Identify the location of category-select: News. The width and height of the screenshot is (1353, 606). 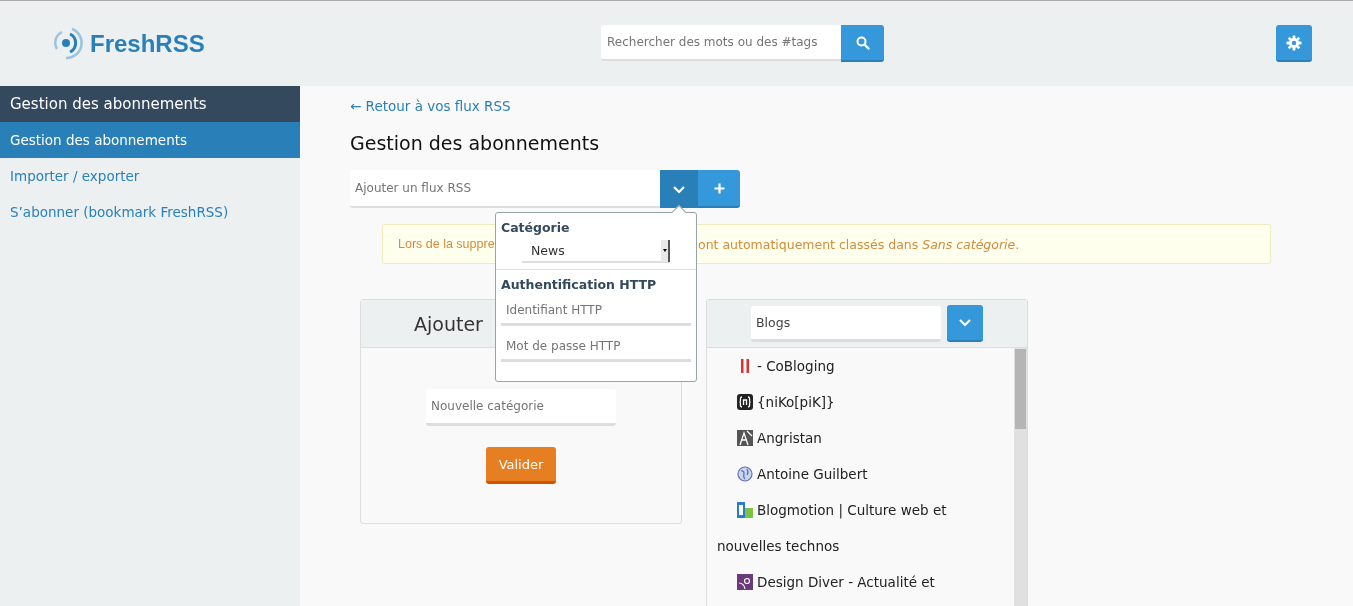
(596, 251).